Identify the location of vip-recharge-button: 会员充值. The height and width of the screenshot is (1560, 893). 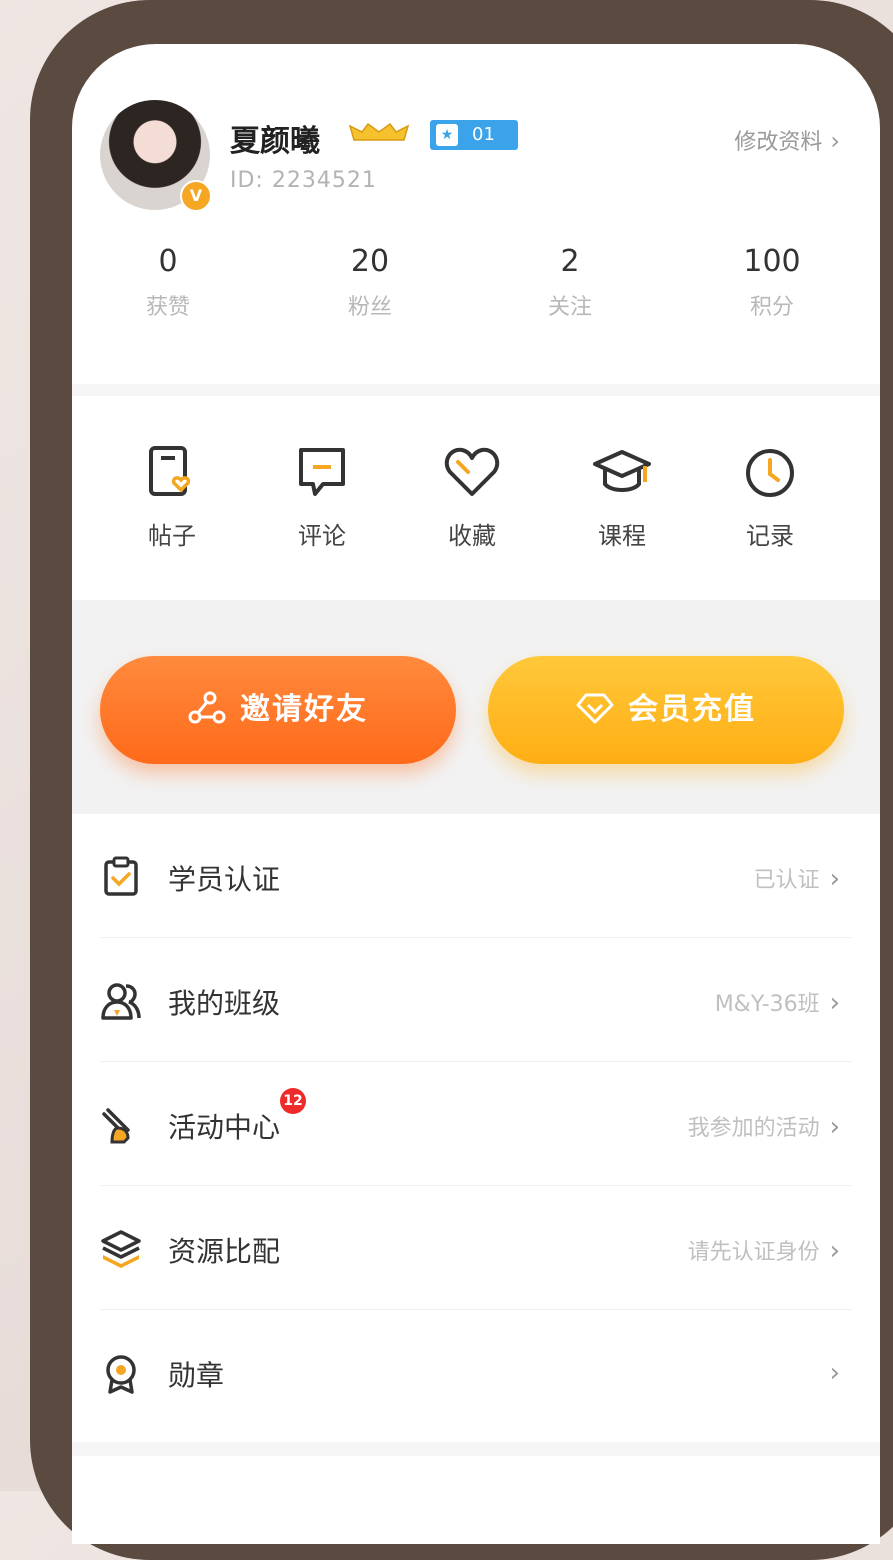
(666, 710).